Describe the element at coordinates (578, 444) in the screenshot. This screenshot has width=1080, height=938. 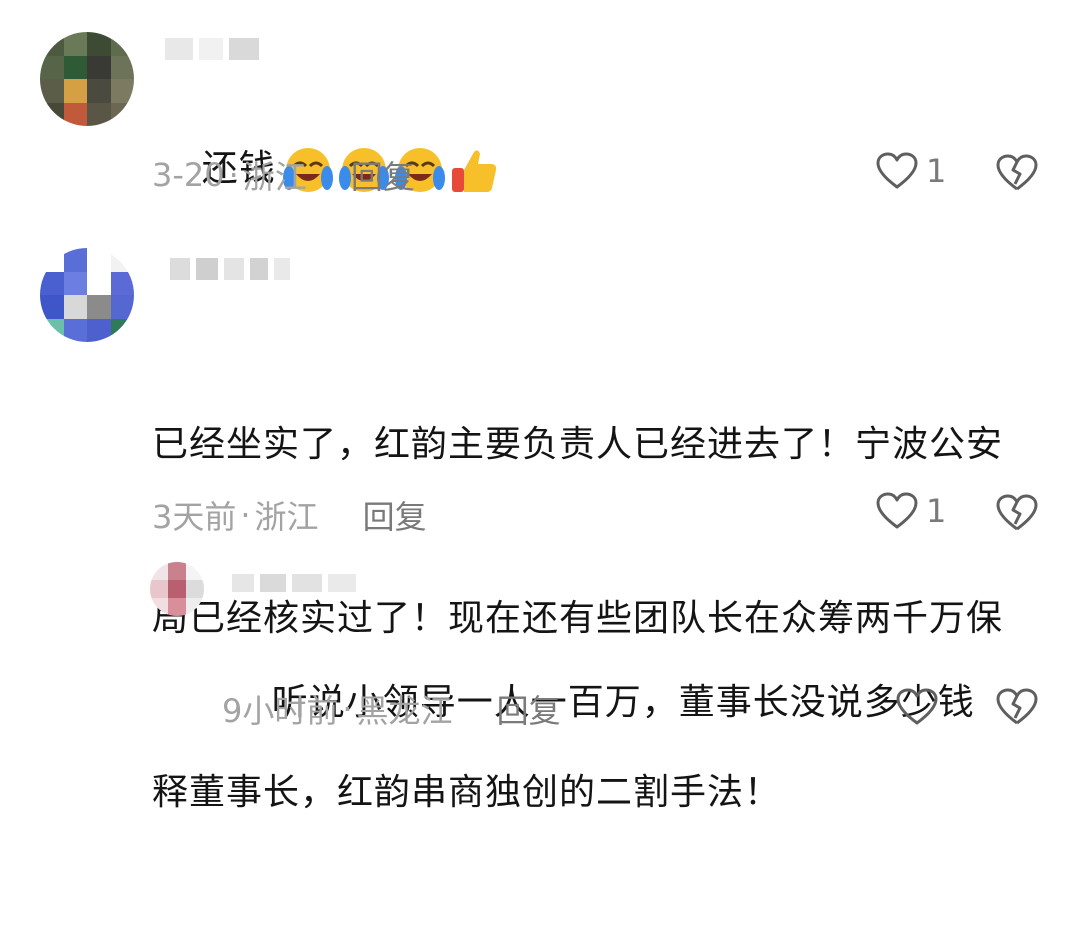
I see `comment-text-line: 已经坐实了，红韵主要负责人已经进去了！宁波公安` at that location.